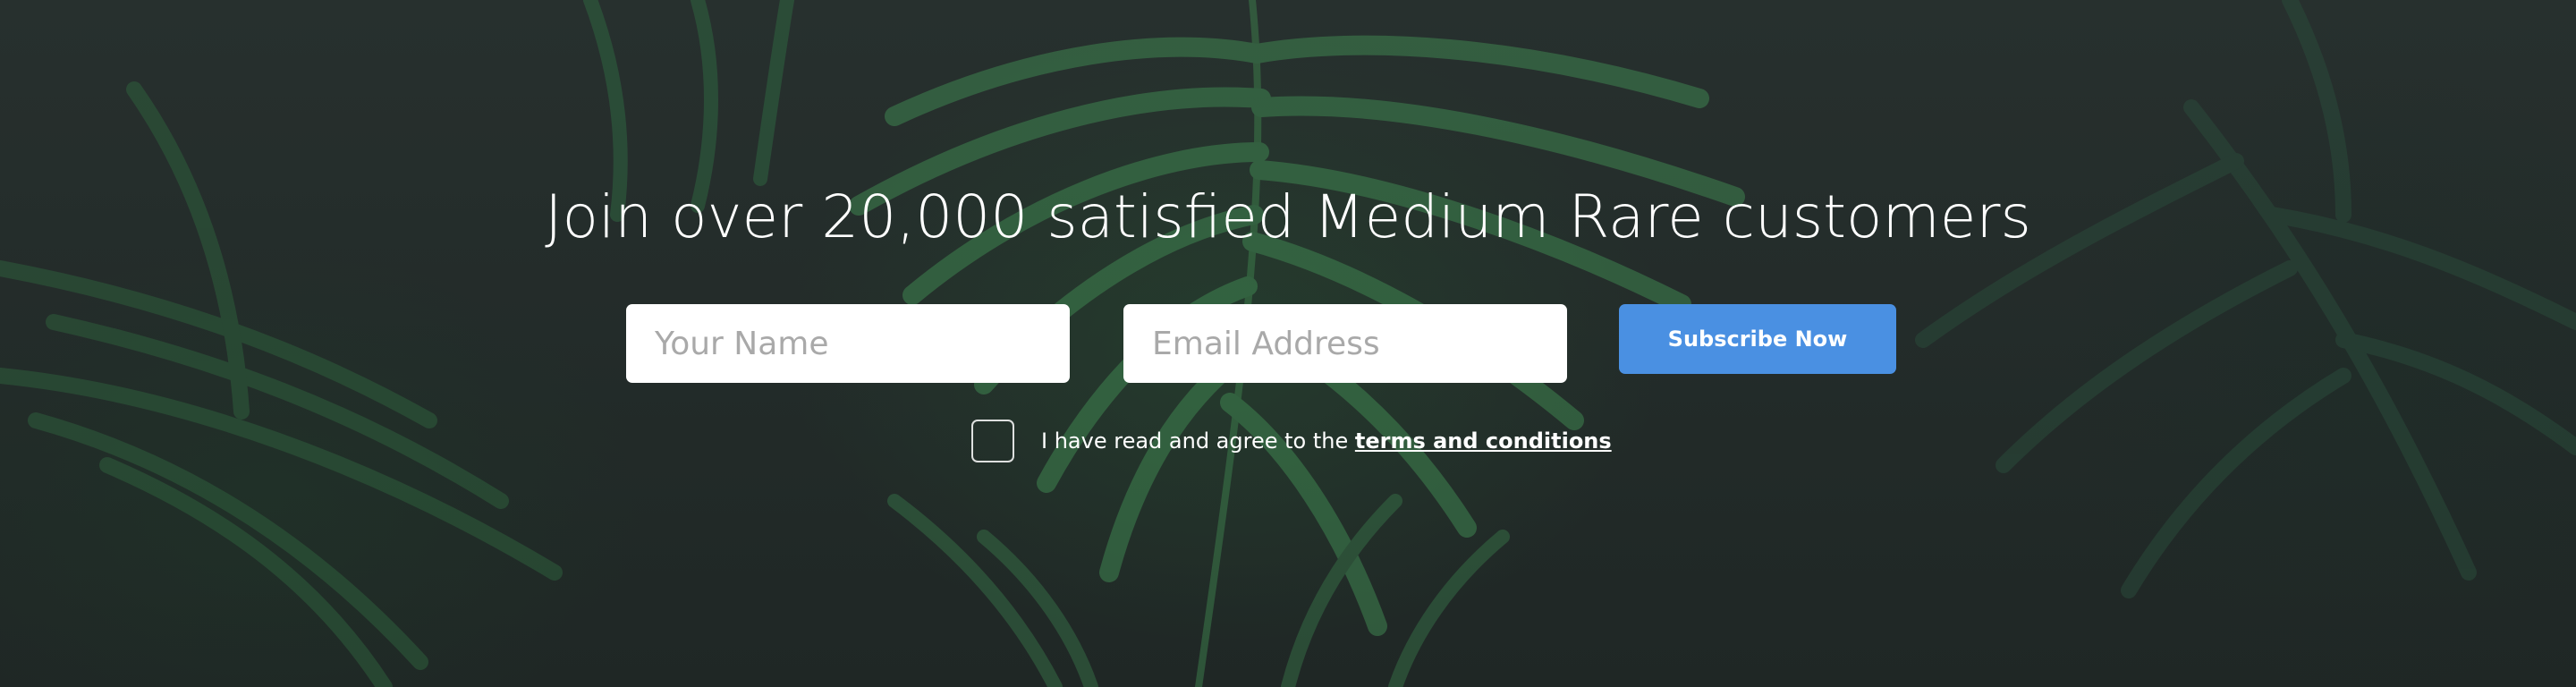 This screenshot has height=687, width=2576. I want to click on terms-link: terms and conditions, so click(1483, 441).